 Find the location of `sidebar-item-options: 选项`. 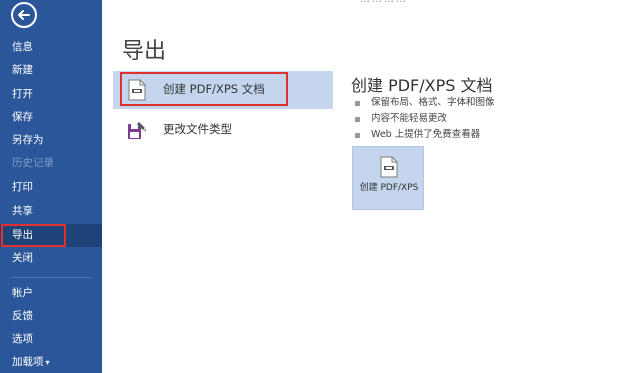

sidebar-item-options: 选项 is located at coordinates (51, 339).